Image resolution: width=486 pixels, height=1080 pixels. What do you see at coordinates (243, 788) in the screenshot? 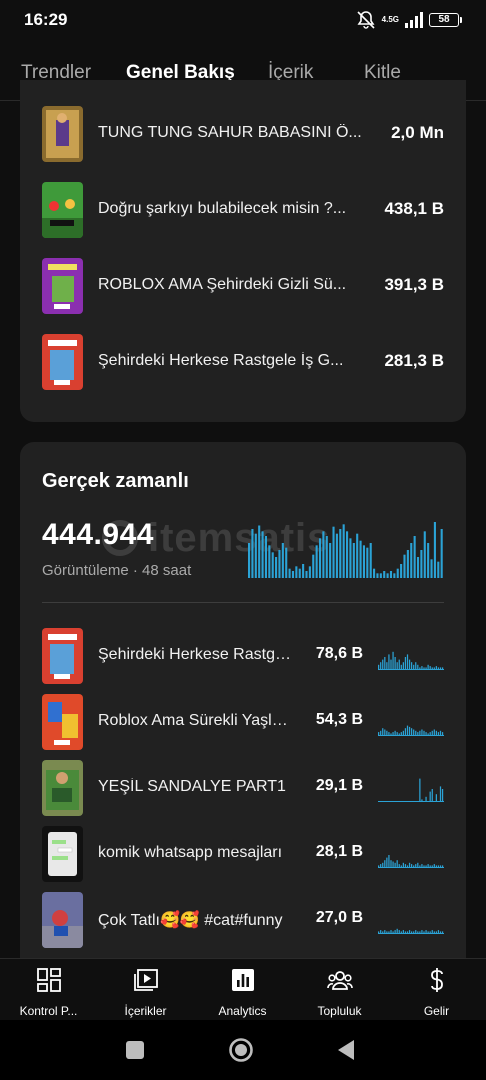
I see `realtime-video-row: YEŞİL SANDALYE PART1 29,1 B` at bounding box center [243, 788].